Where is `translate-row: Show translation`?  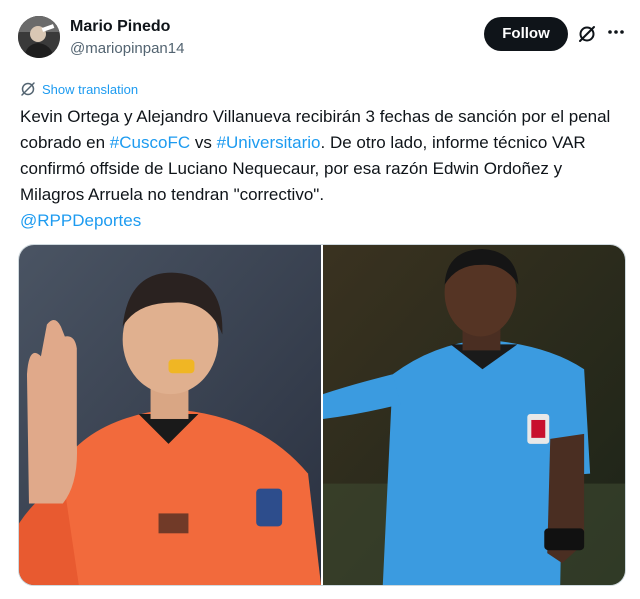
translate-row: Show translation is located at coordinates (79, 89).